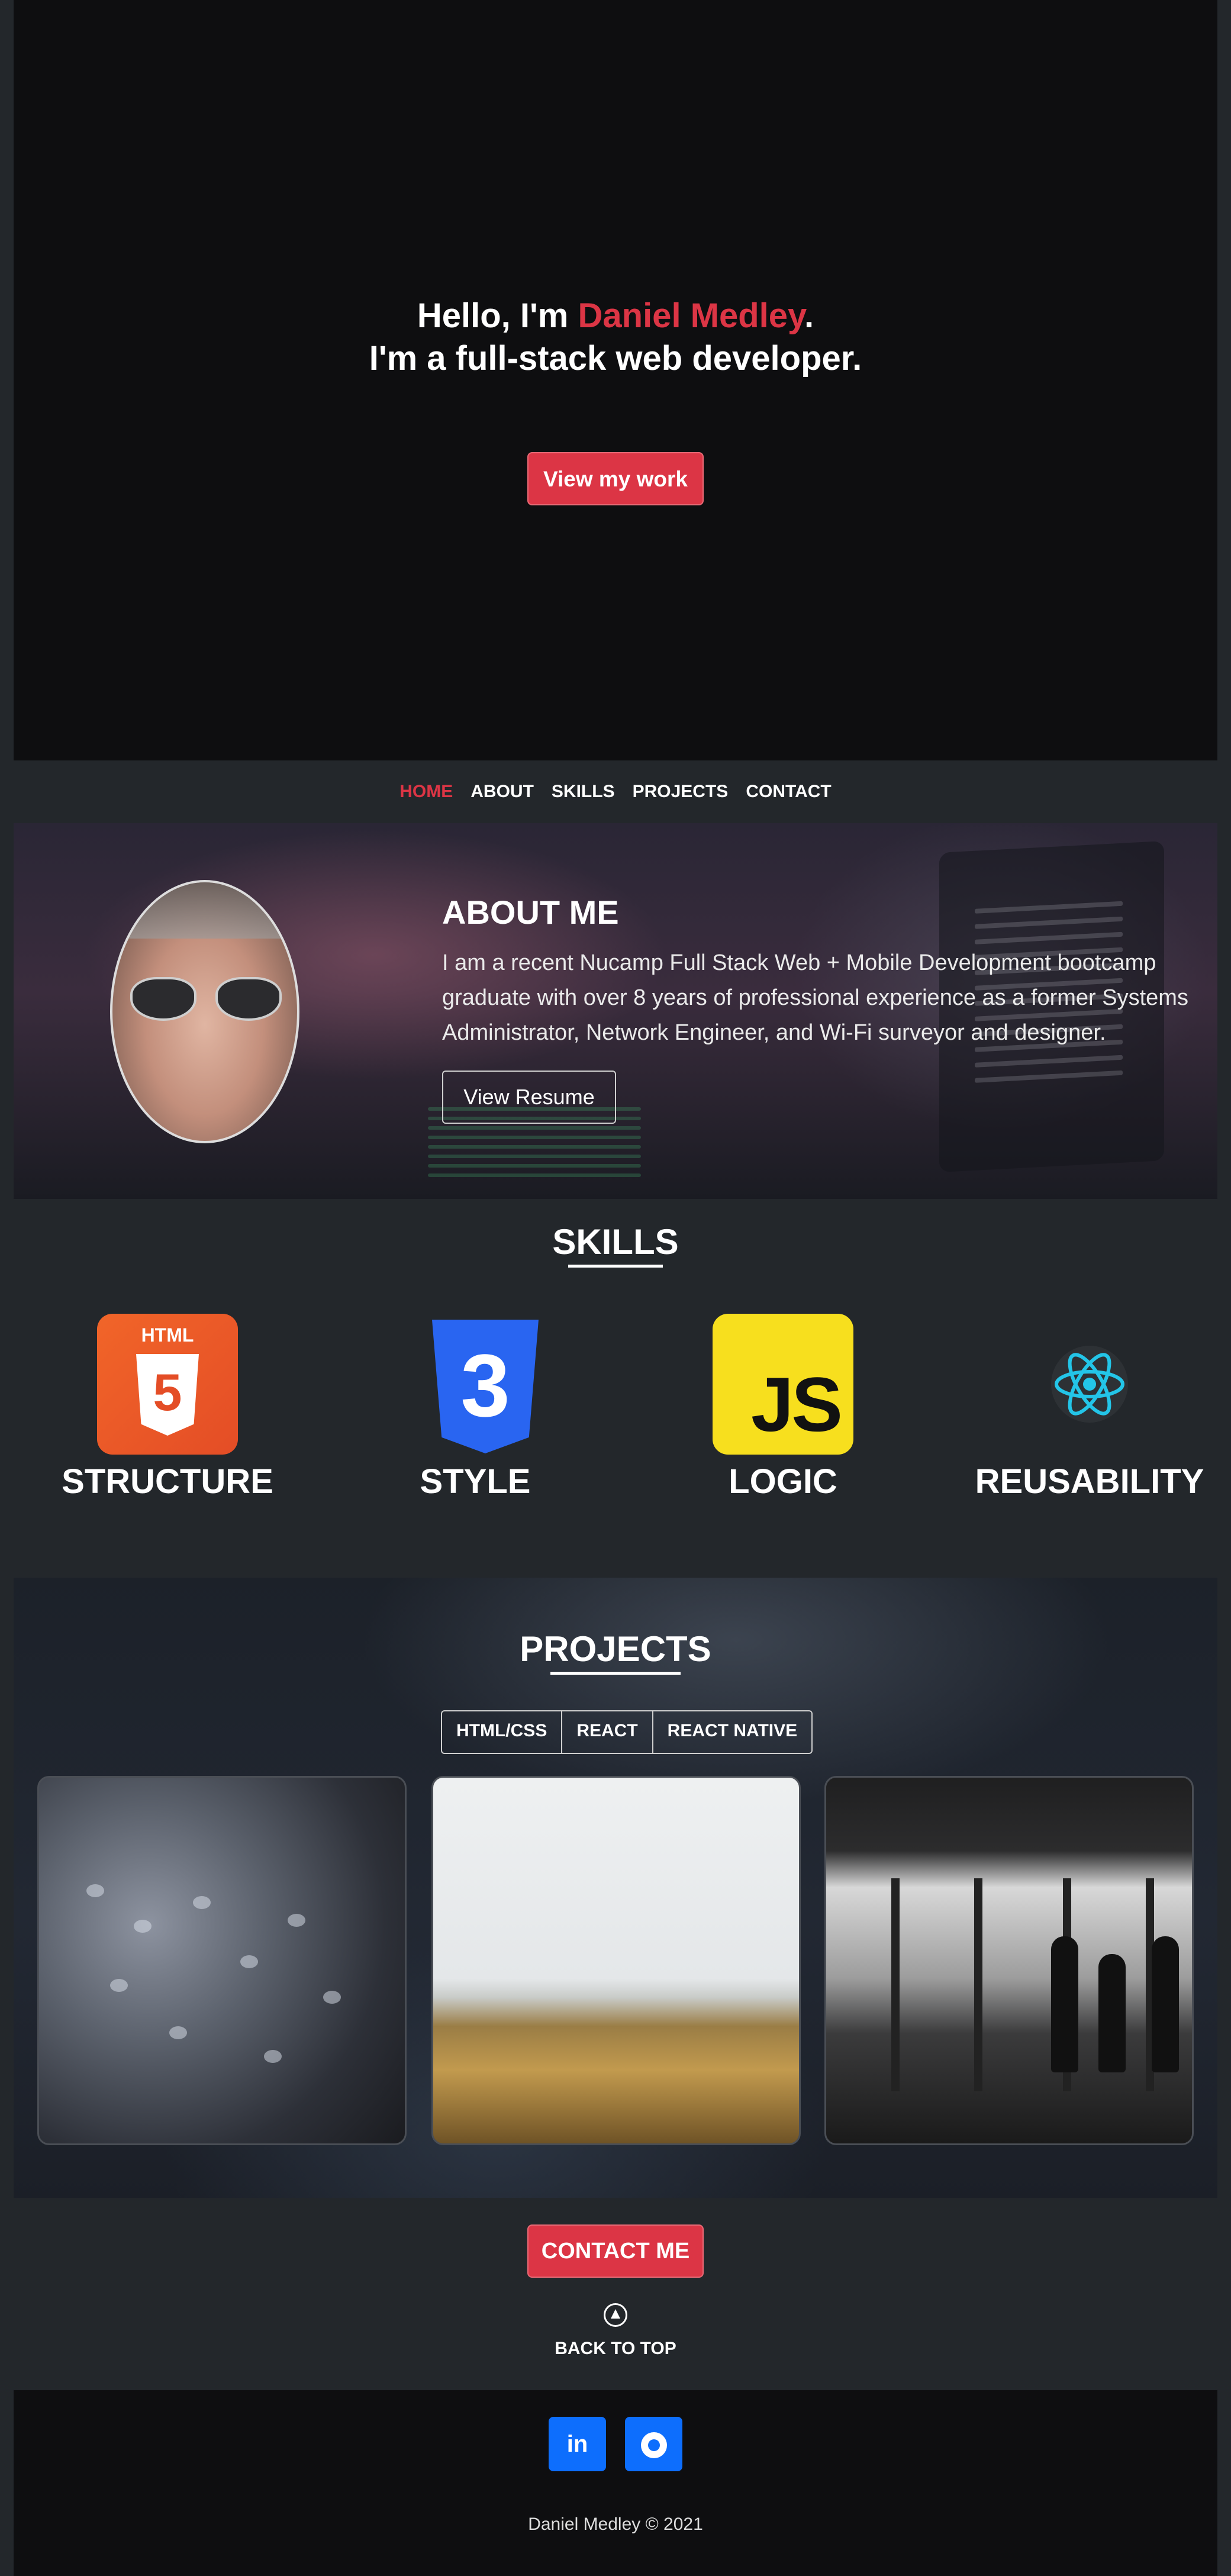 The width and height of the screenshot is (1231, 2576). Describe the element at coordinates (615, 2251) in the screenshot. I see `contact-me-button: CONTACT ME` at that location.